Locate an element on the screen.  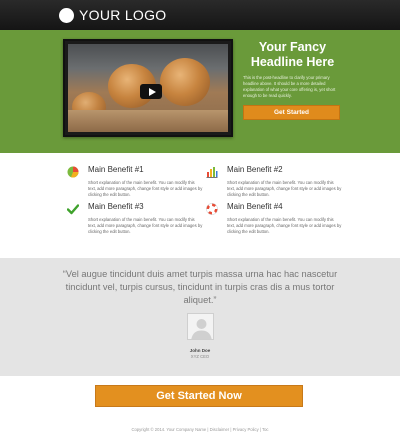
avatar is located at coordinates (200, 326).